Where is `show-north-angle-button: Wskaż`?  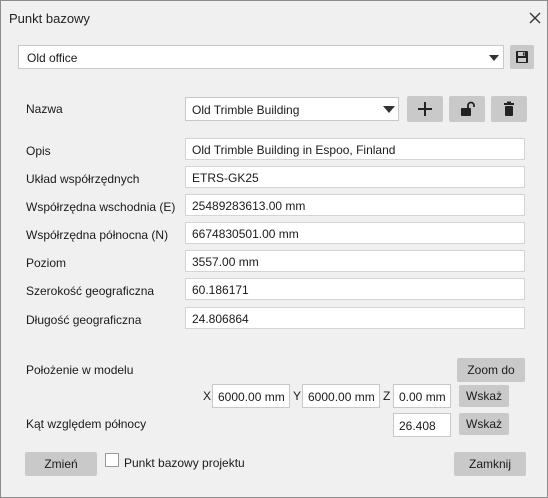
show-north-angle-button: Wskaż is located at coordinates (484, 424).